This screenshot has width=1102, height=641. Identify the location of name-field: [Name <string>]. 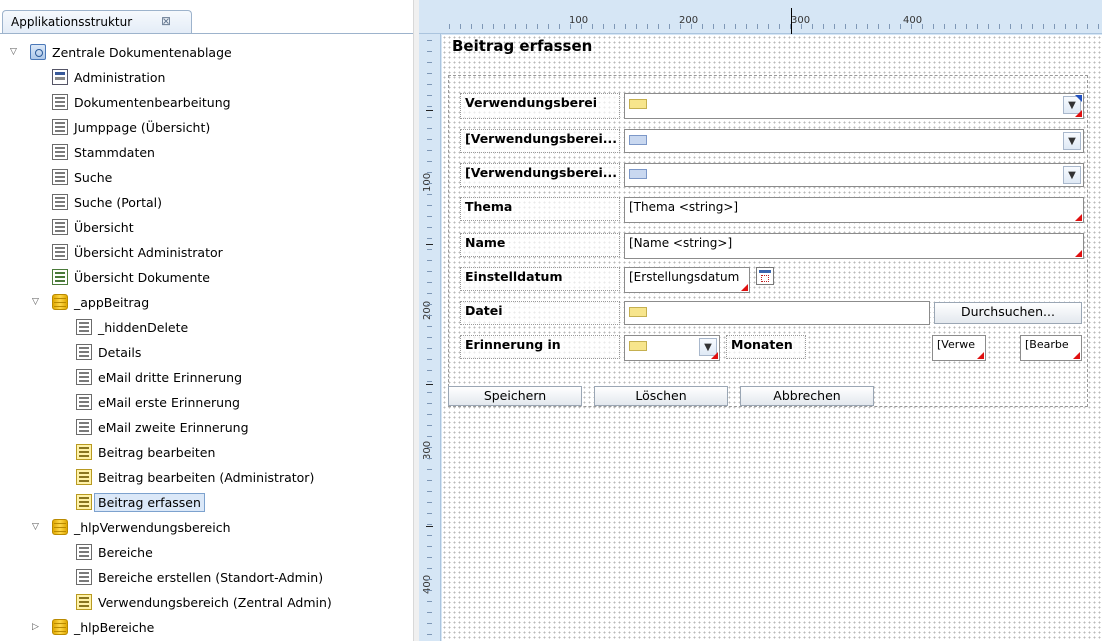
(854, 246).